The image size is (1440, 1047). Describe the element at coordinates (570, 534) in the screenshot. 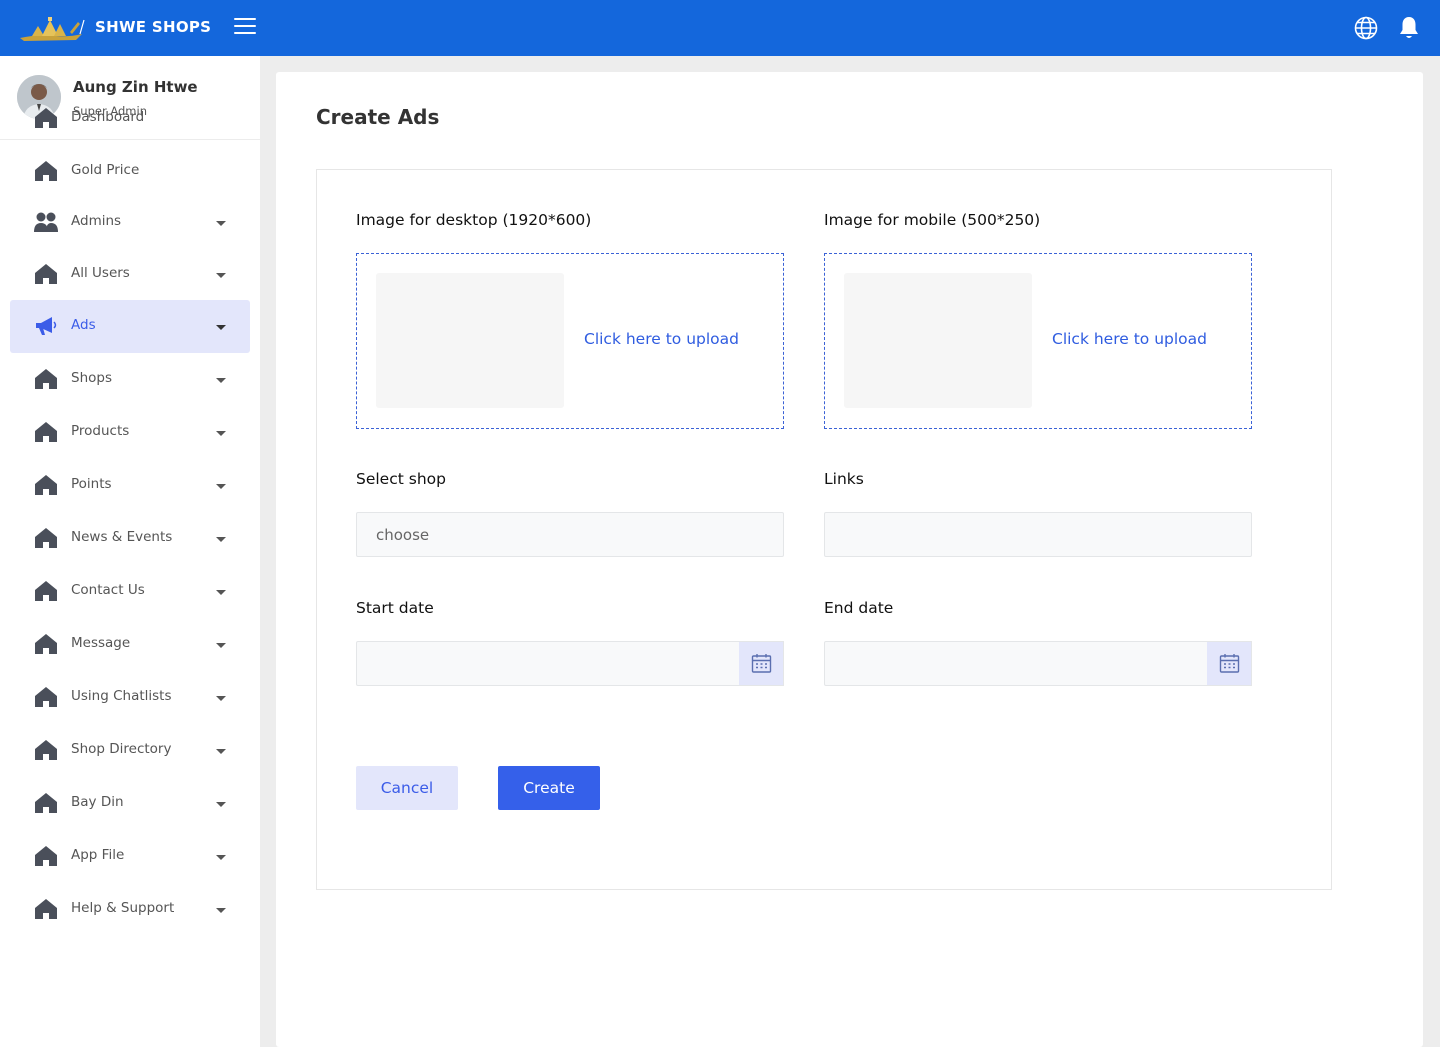

I see `select-shop-input` at that location.